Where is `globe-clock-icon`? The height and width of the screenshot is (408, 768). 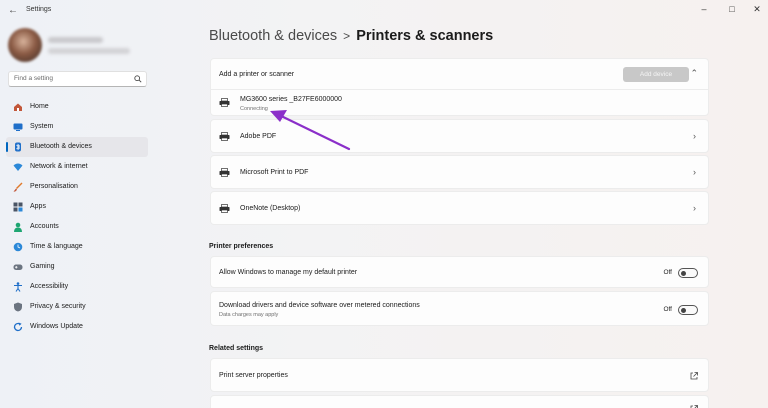 globe-clock-icon is located at coordinates (18, 247).